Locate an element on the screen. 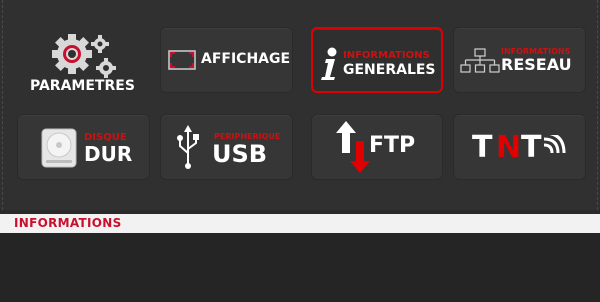 This screenshot has height=302, width=600. menu-item-tnt: T N T is located at coordinates (519, 147).